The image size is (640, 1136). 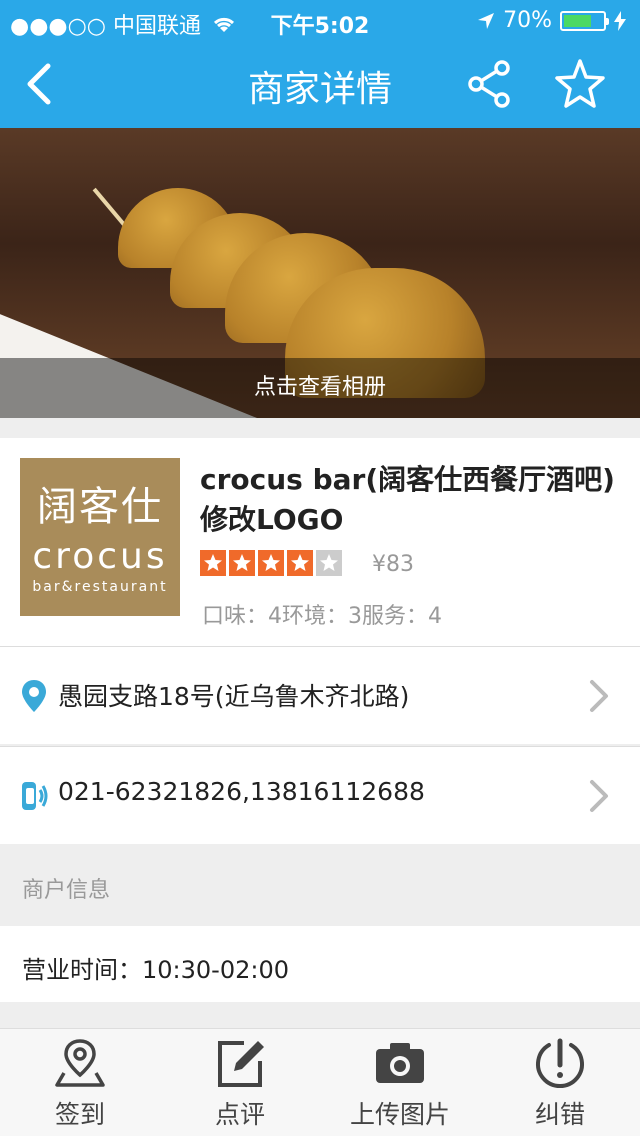 What do you see at coordinates (320, 388) in the screenshot?
I see `view-album-caption: 点击查看相册` at bounding box center [320, 388].